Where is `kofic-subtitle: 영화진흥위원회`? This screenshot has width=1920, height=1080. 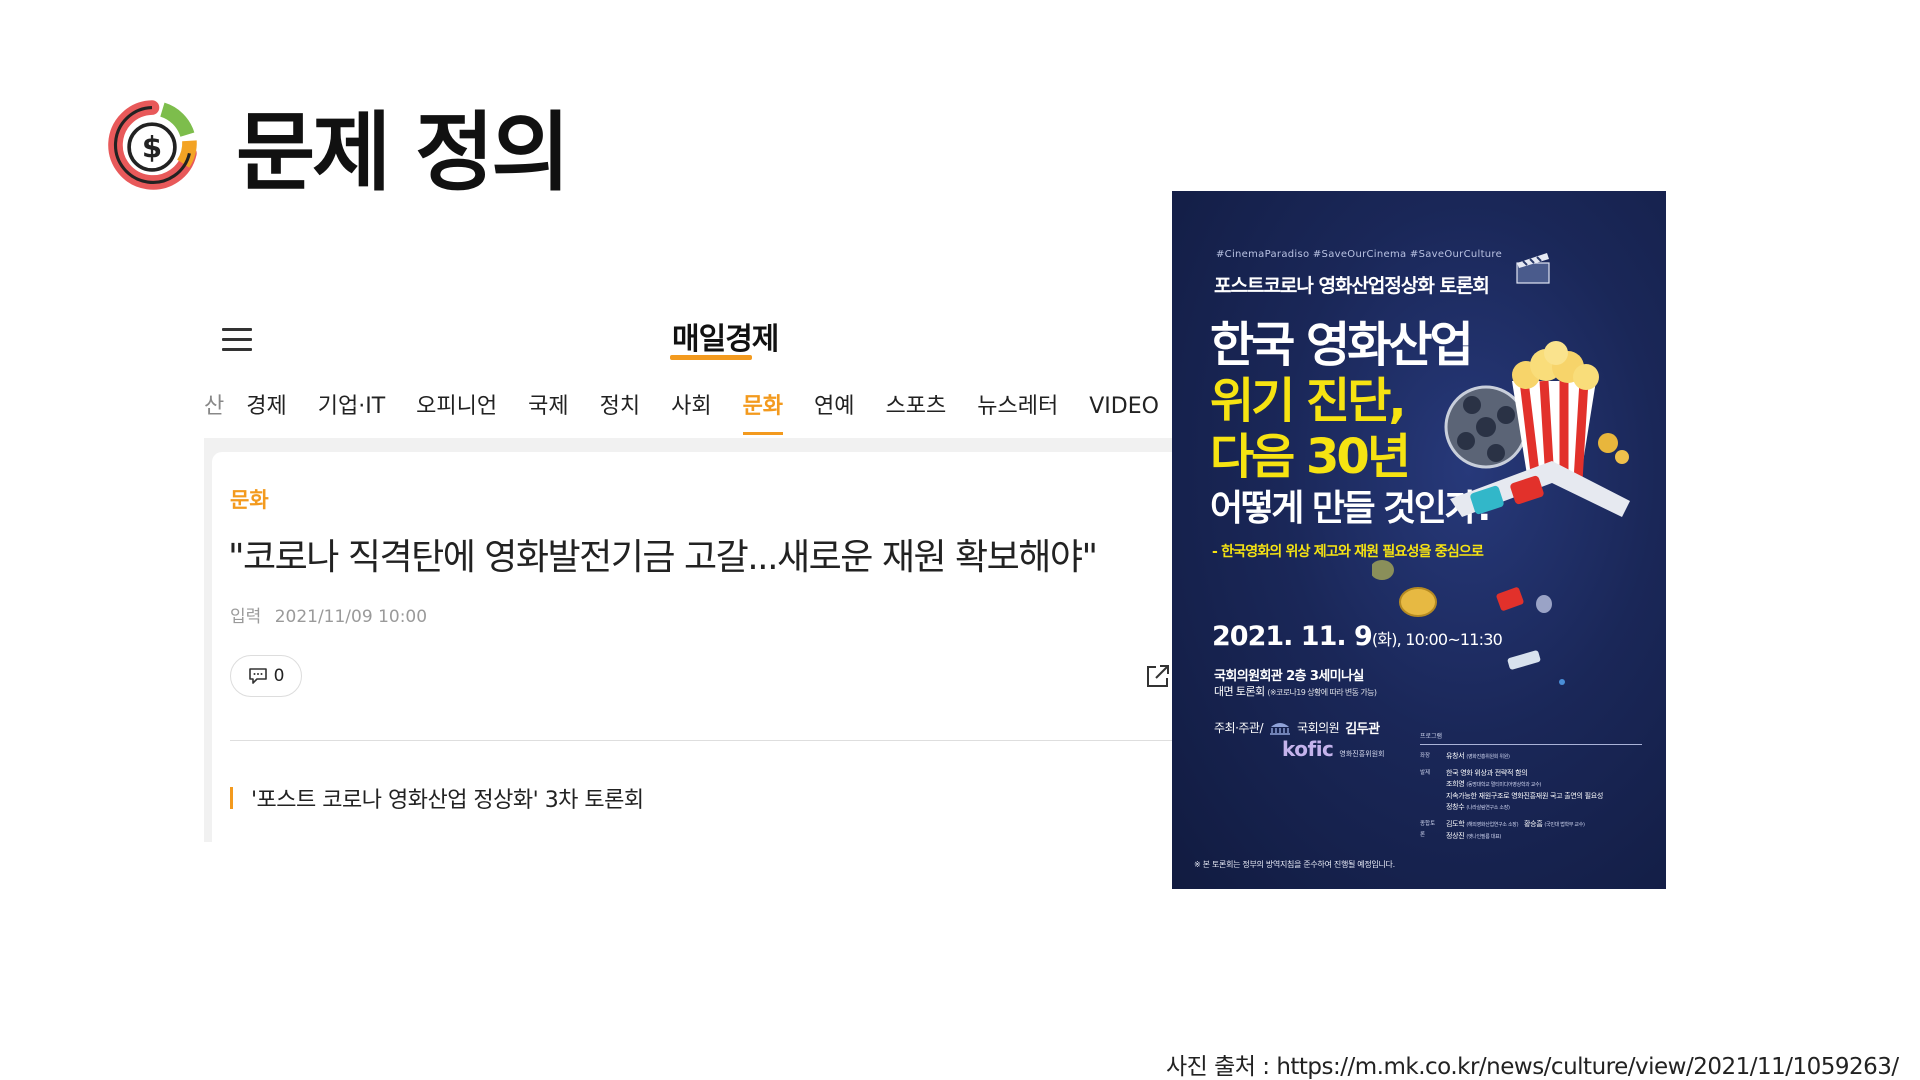 kofic-subtitle: 영화진흥위원회 is located at coordinates (1362, 754).